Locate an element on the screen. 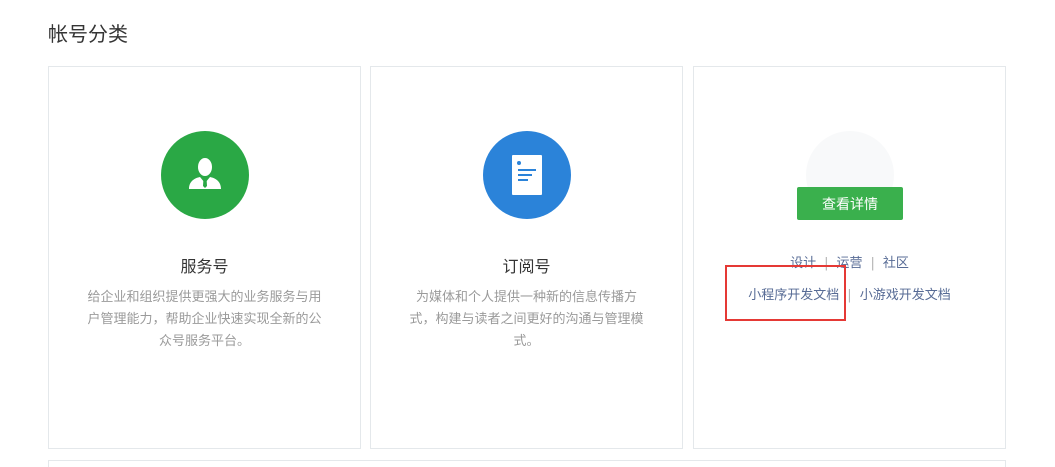 This screenshot has height=467, width=1055. subscription-account-icon-circle is located at coordinates (526, 175).